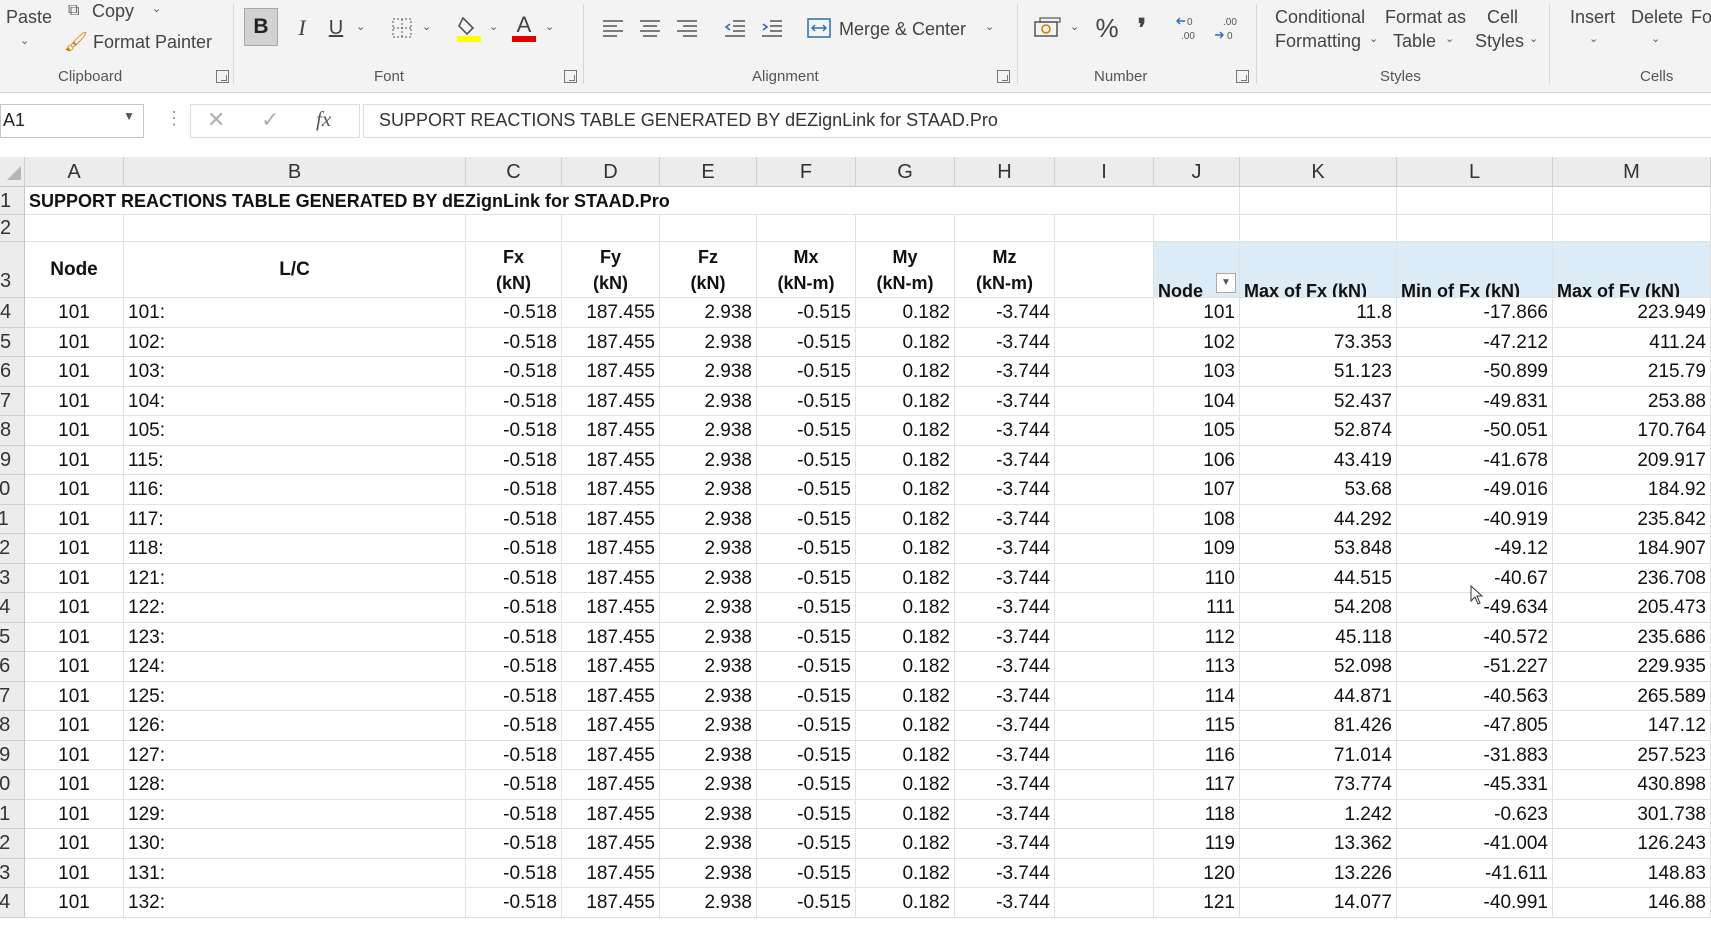 This screenshot has height=929, width=1711. I want to click on pivot-cell-node: 101, so click(1197, 313).